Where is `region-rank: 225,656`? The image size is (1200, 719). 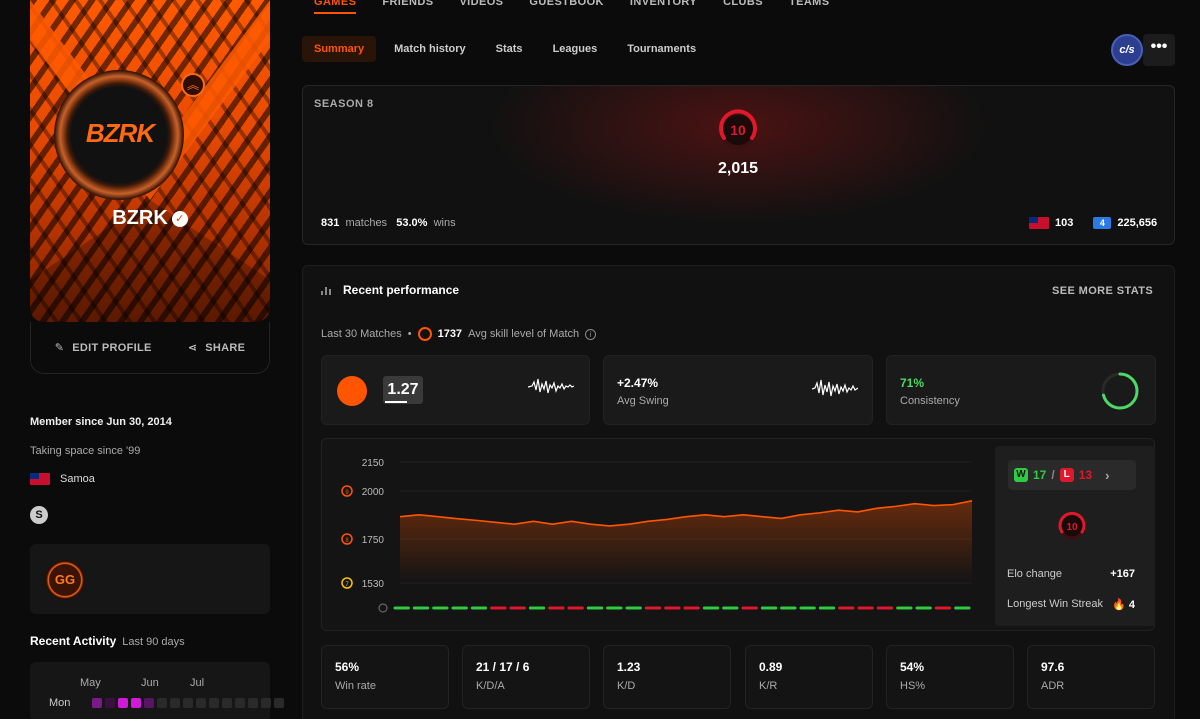
region-rank: 225,656 is located at coordinates (1137, 223).